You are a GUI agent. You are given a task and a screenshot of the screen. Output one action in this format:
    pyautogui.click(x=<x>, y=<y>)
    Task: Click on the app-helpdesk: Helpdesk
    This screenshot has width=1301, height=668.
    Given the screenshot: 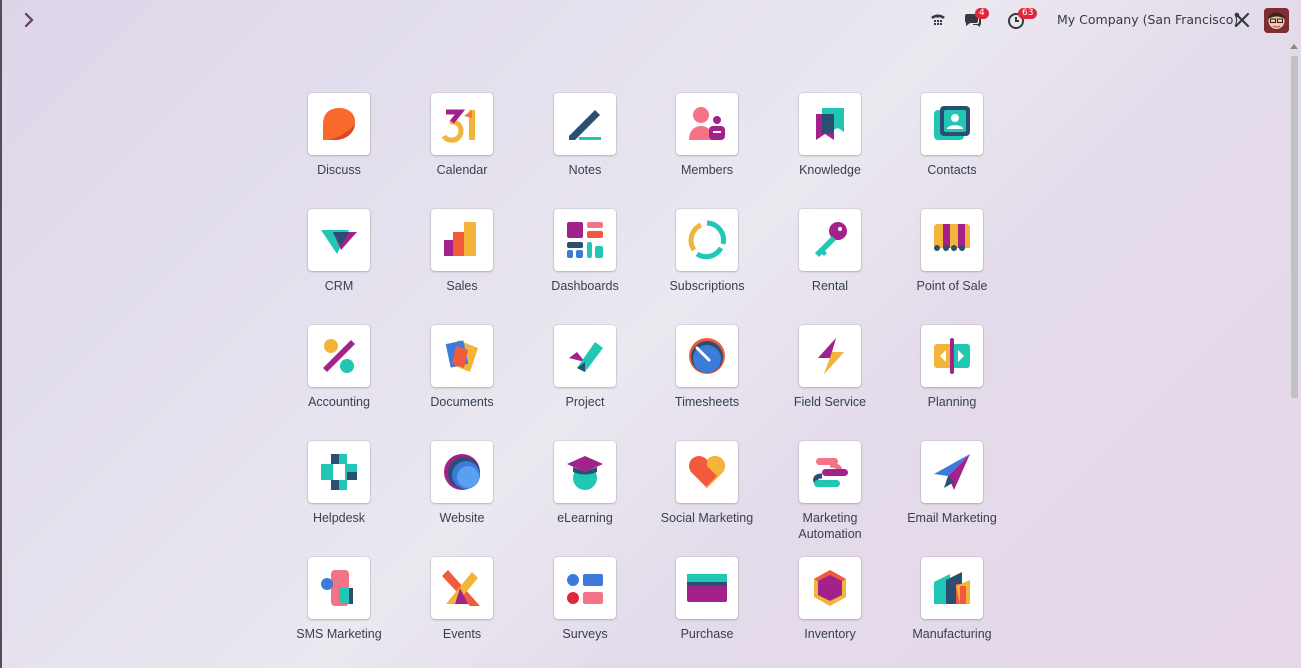 What is the action you would take?
    pyautogui.click(x=339, y=496)
    